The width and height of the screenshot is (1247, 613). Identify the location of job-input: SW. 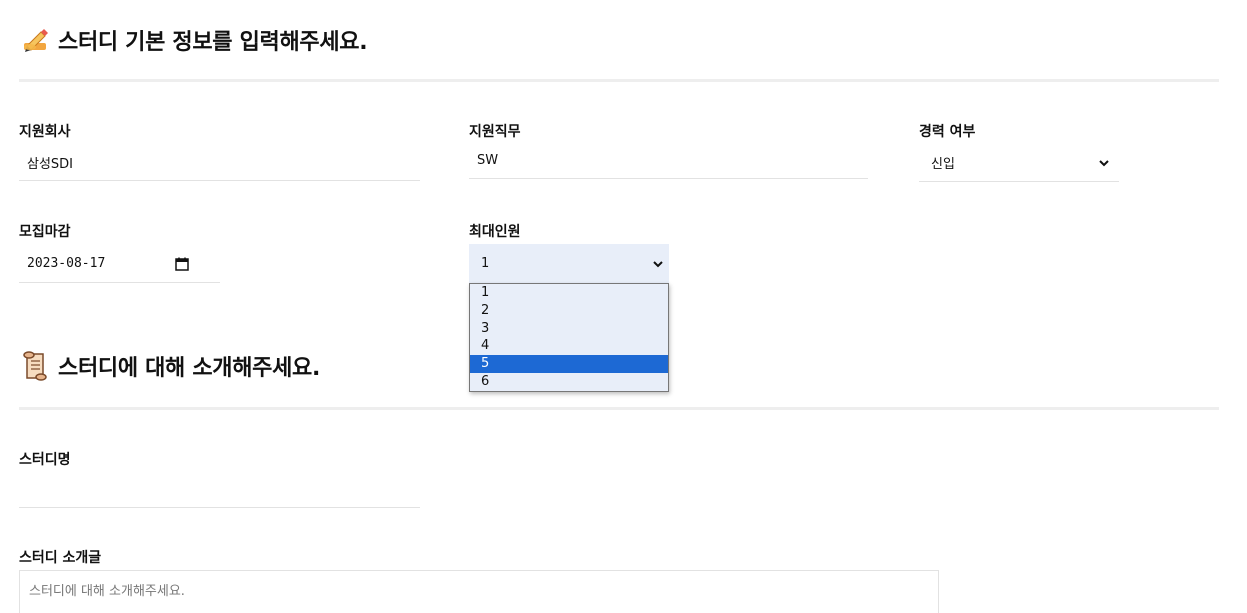
(668, 161).